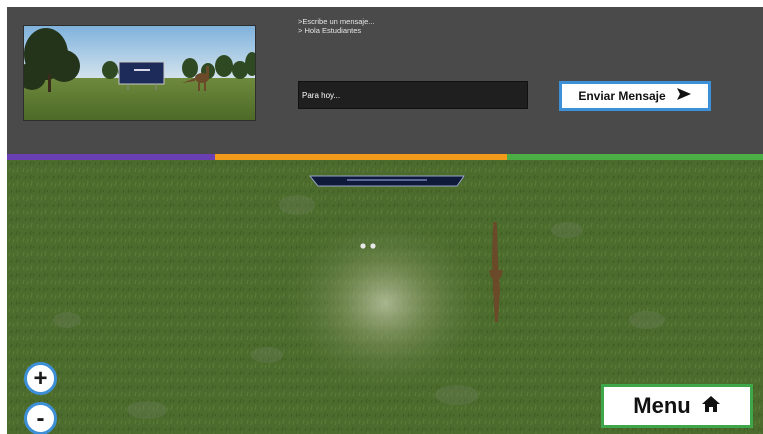 The height and width of the screenshot is (434, 763). I want to click on preview-scene-image, so click(139, 73).